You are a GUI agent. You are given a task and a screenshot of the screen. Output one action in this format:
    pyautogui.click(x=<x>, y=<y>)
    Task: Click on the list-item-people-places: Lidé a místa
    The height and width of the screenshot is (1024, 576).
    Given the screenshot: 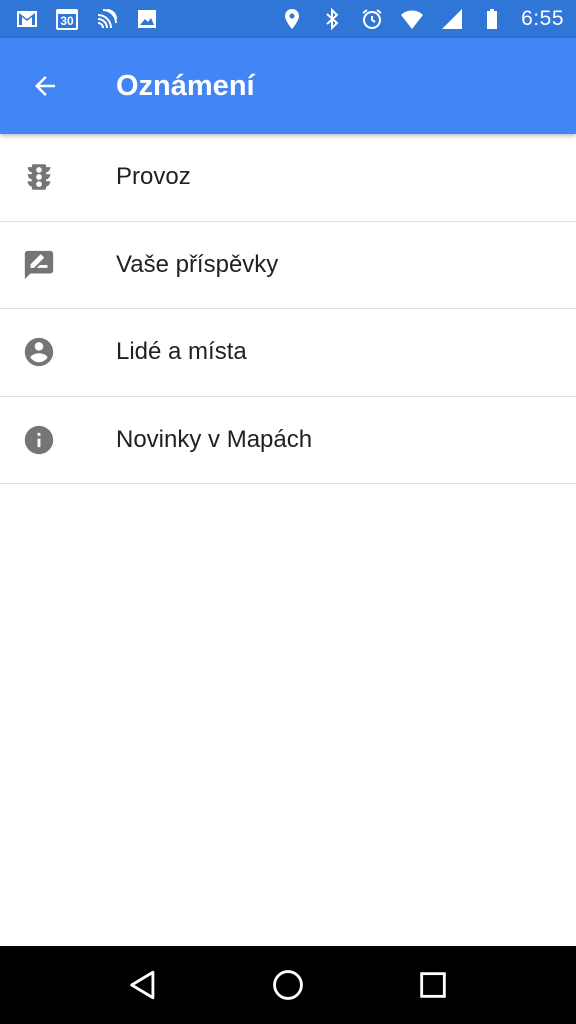 What is the action you would take?
    pyautogui.click(x=288, y=353)
    